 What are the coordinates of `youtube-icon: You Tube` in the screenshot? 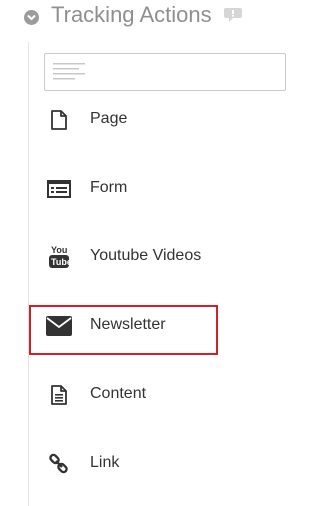 It's located at (59, 257).